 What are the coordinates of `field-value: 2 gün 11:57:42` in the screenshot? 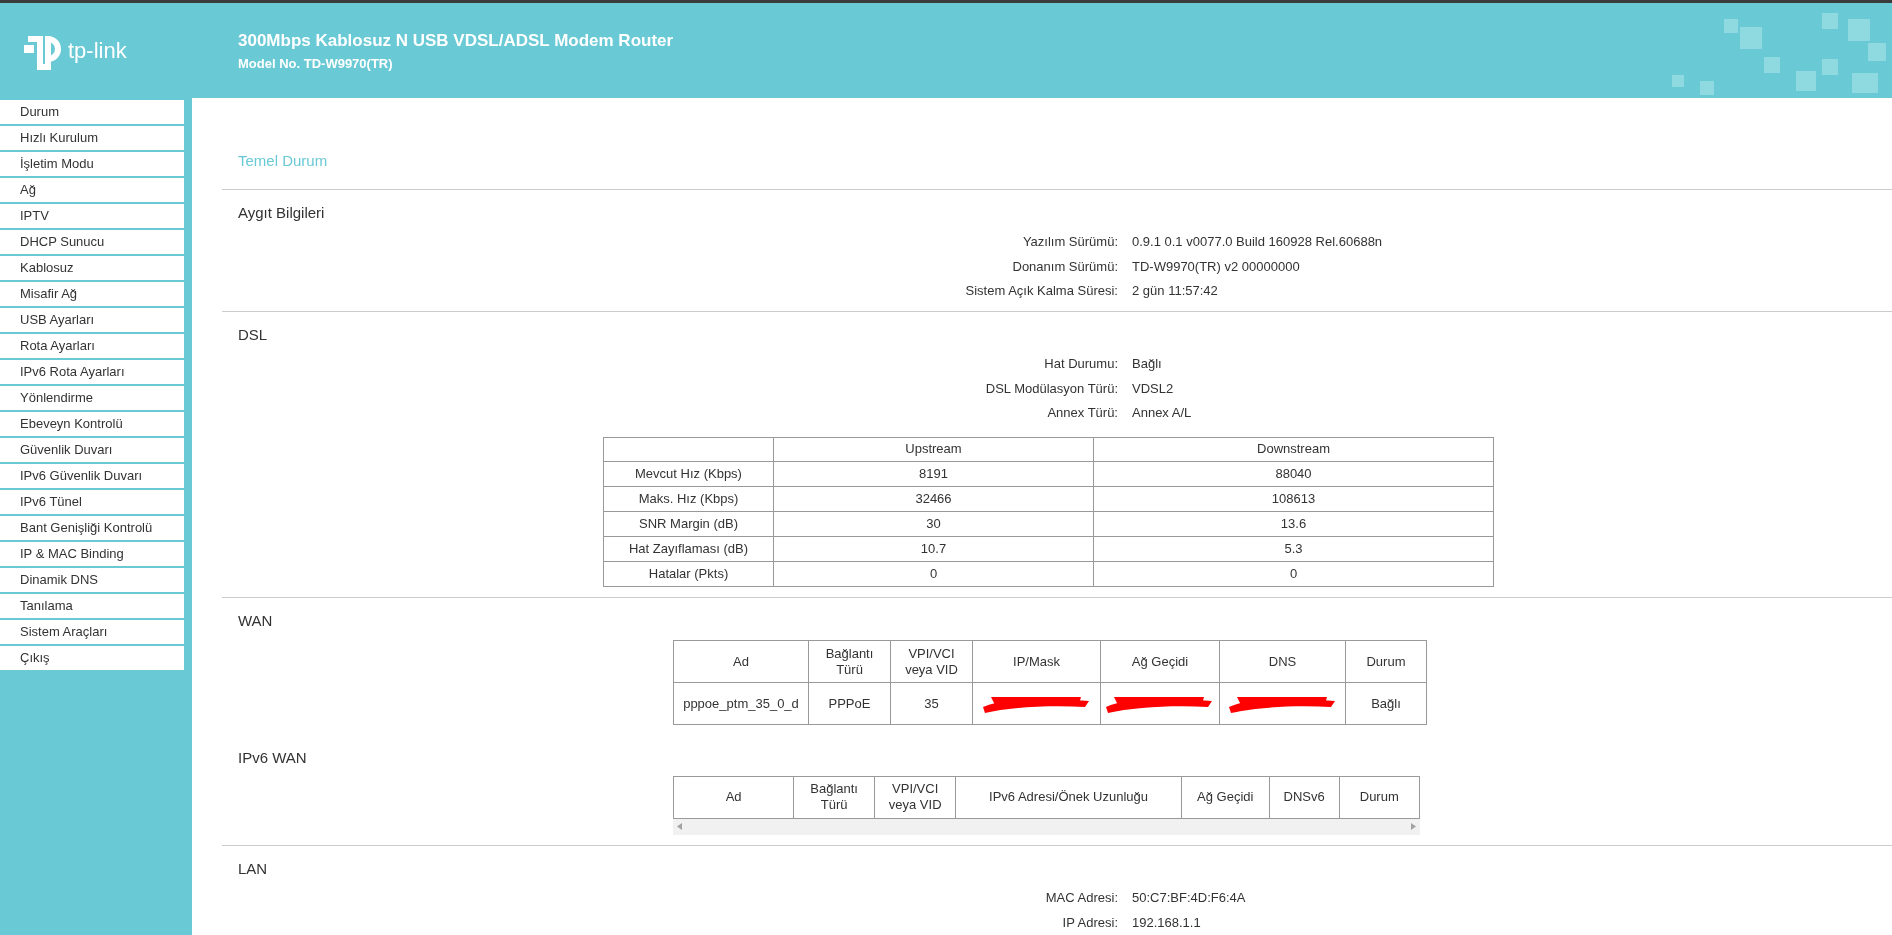 It's located at (1175, 291).